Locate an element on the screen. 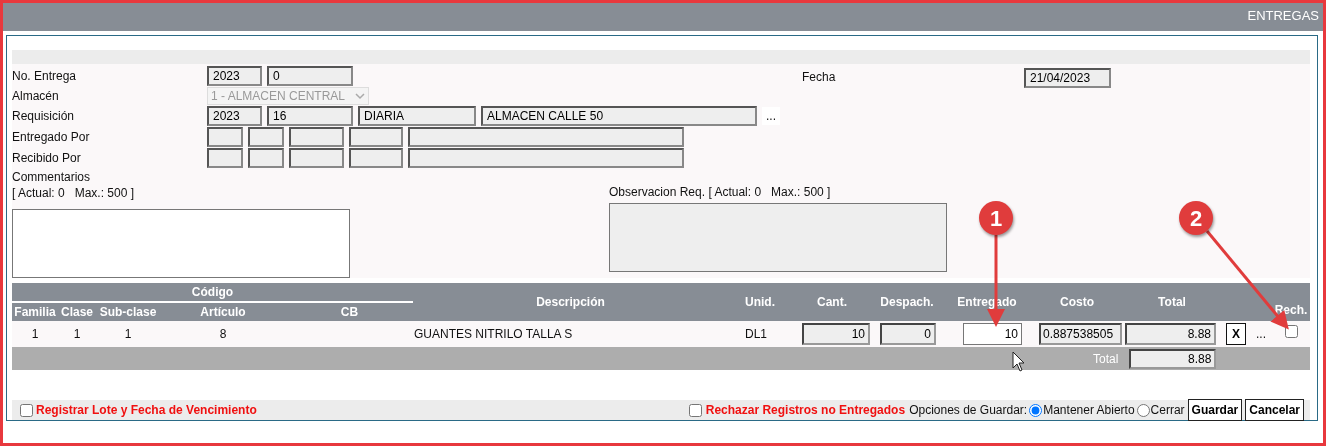 This screenshot has height=446, width=1326. radio-label: Mantener Abierto is located at coordinates (1089, 410).